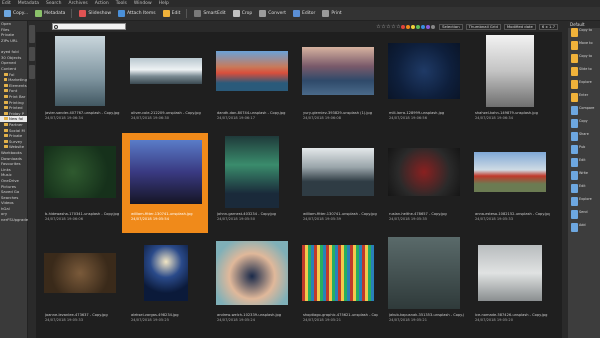 This screenshot has width=600, height=338. I want to click on menu-item-5: Tools, so click(121, 3).